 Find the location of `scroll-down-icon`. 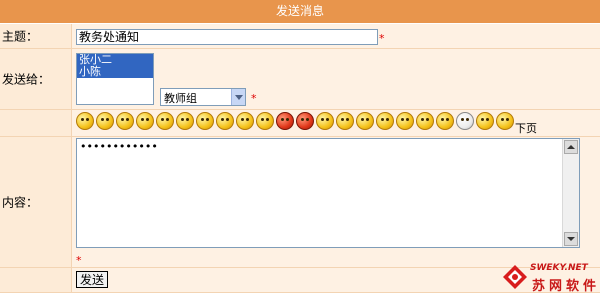

scroll-down-icon is located at coordinates (571, 239).